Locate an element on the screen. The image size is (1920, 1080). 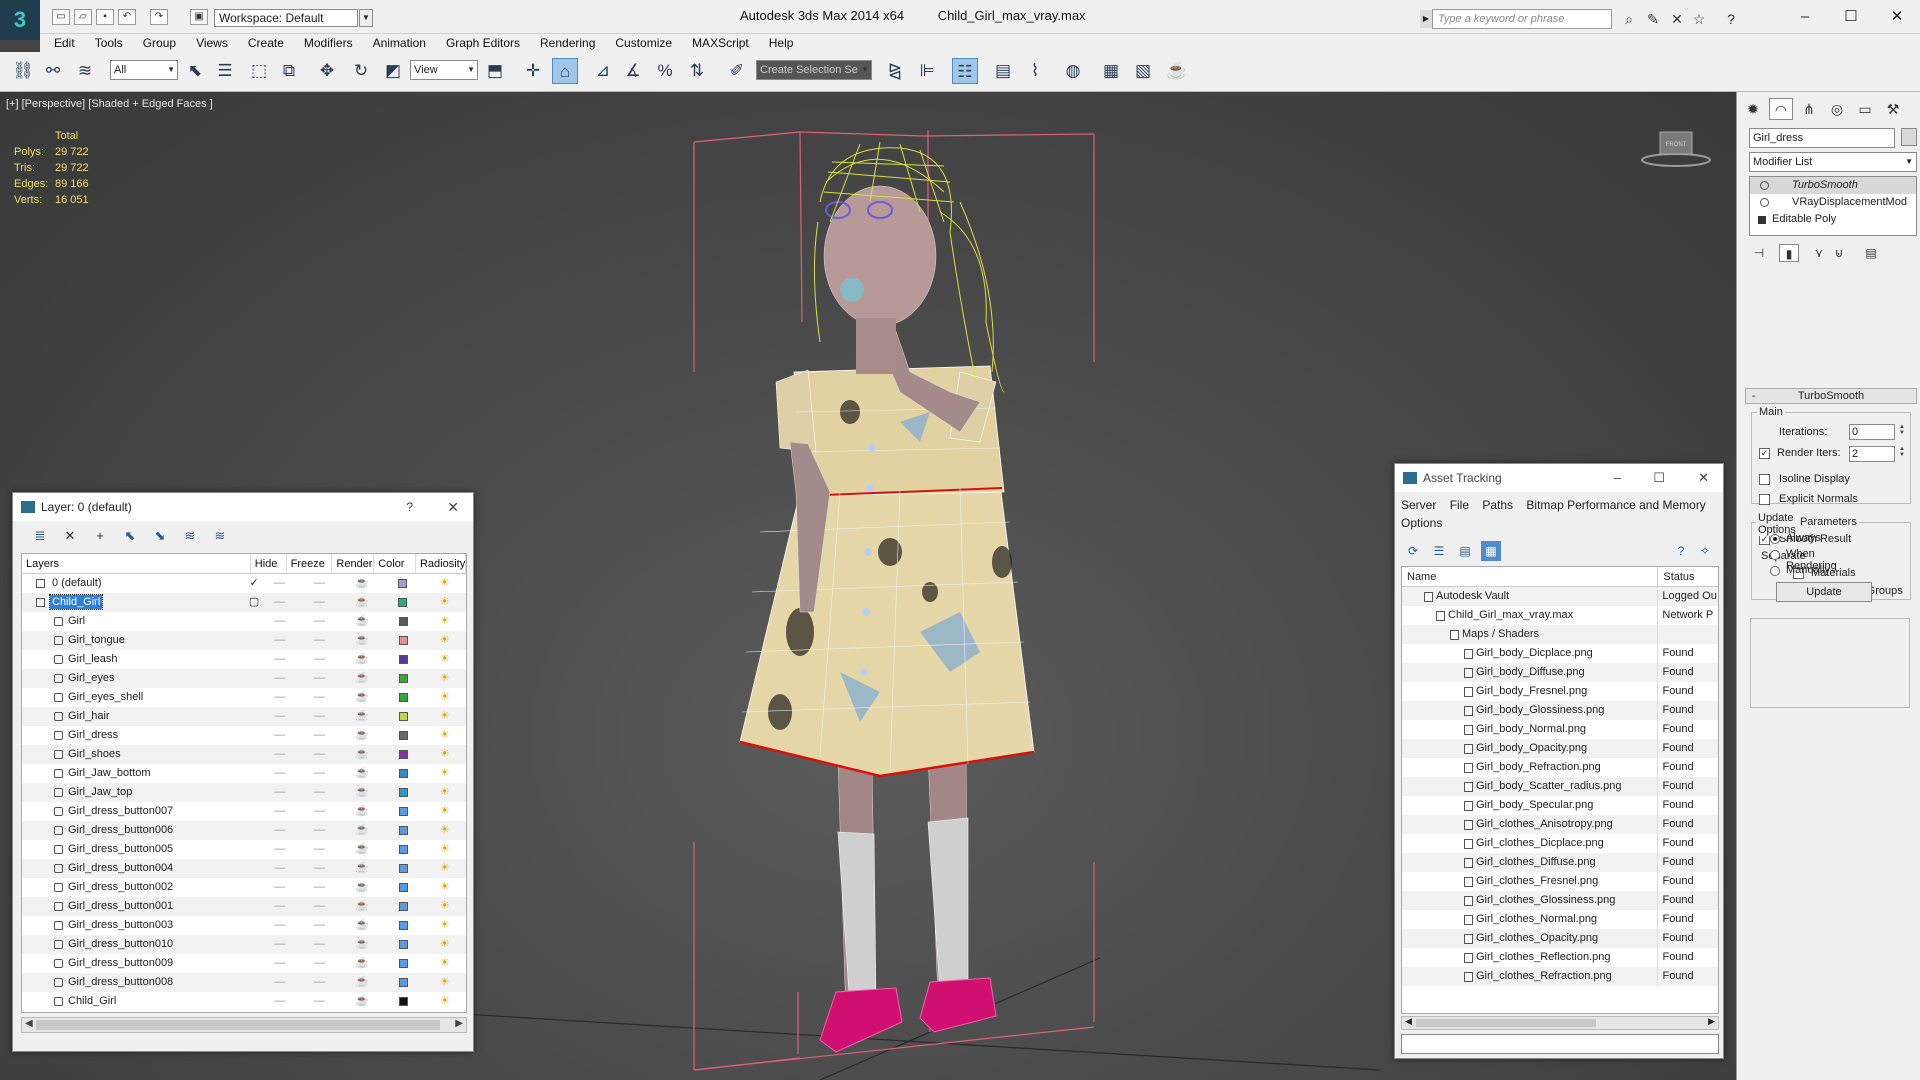
named-selection-dropdown: Create Selection Se is located at coordinates (814, 70).